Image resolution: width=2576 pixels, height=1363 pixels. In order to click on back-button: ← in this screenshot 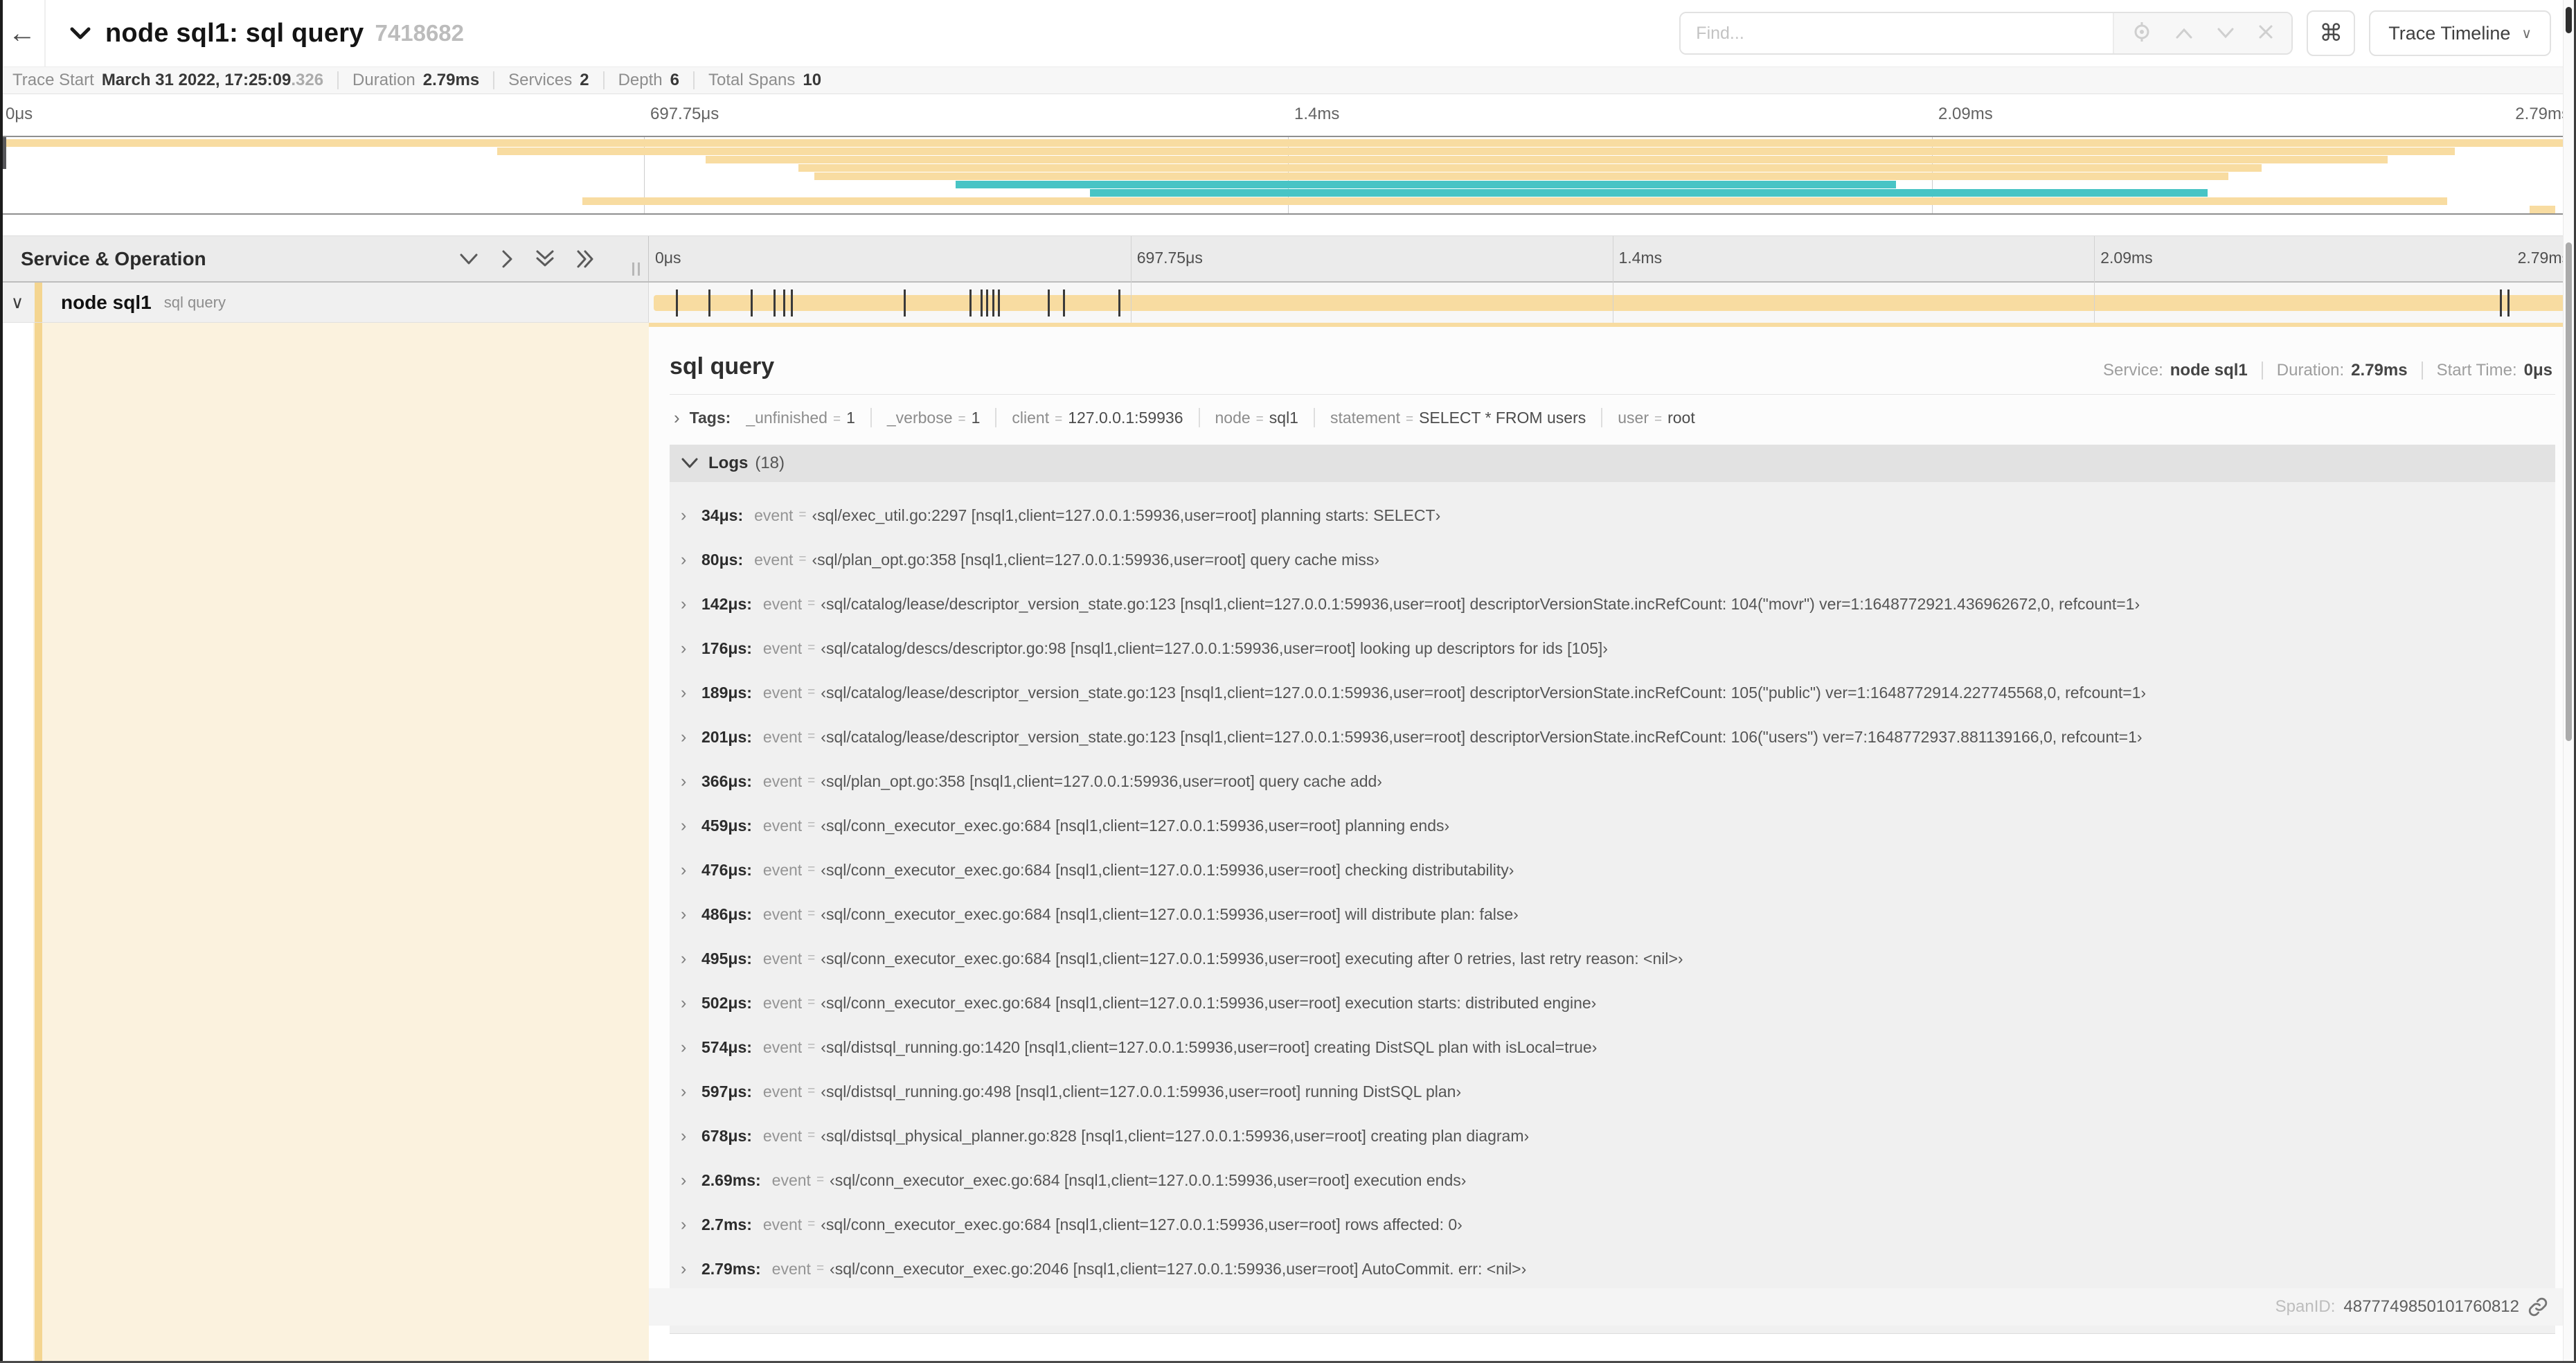, I will do `click(23, 33)`.